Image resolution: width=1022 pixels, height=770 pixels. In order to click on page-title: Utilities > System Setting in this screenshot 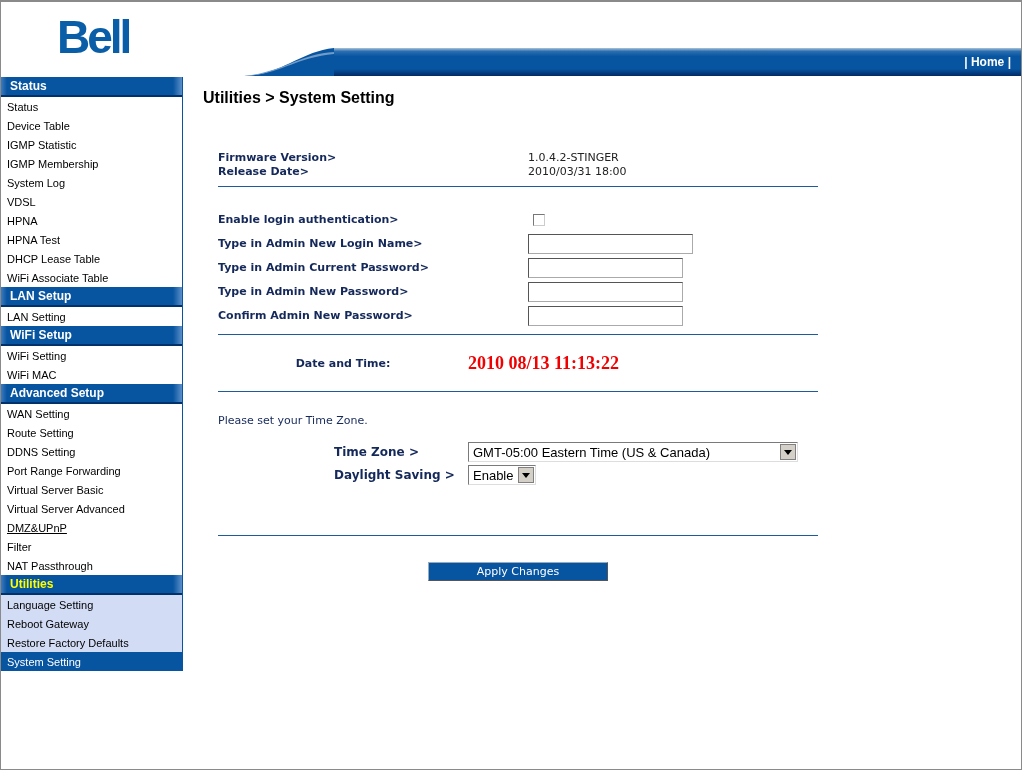, I will do `click(299, 98)`.